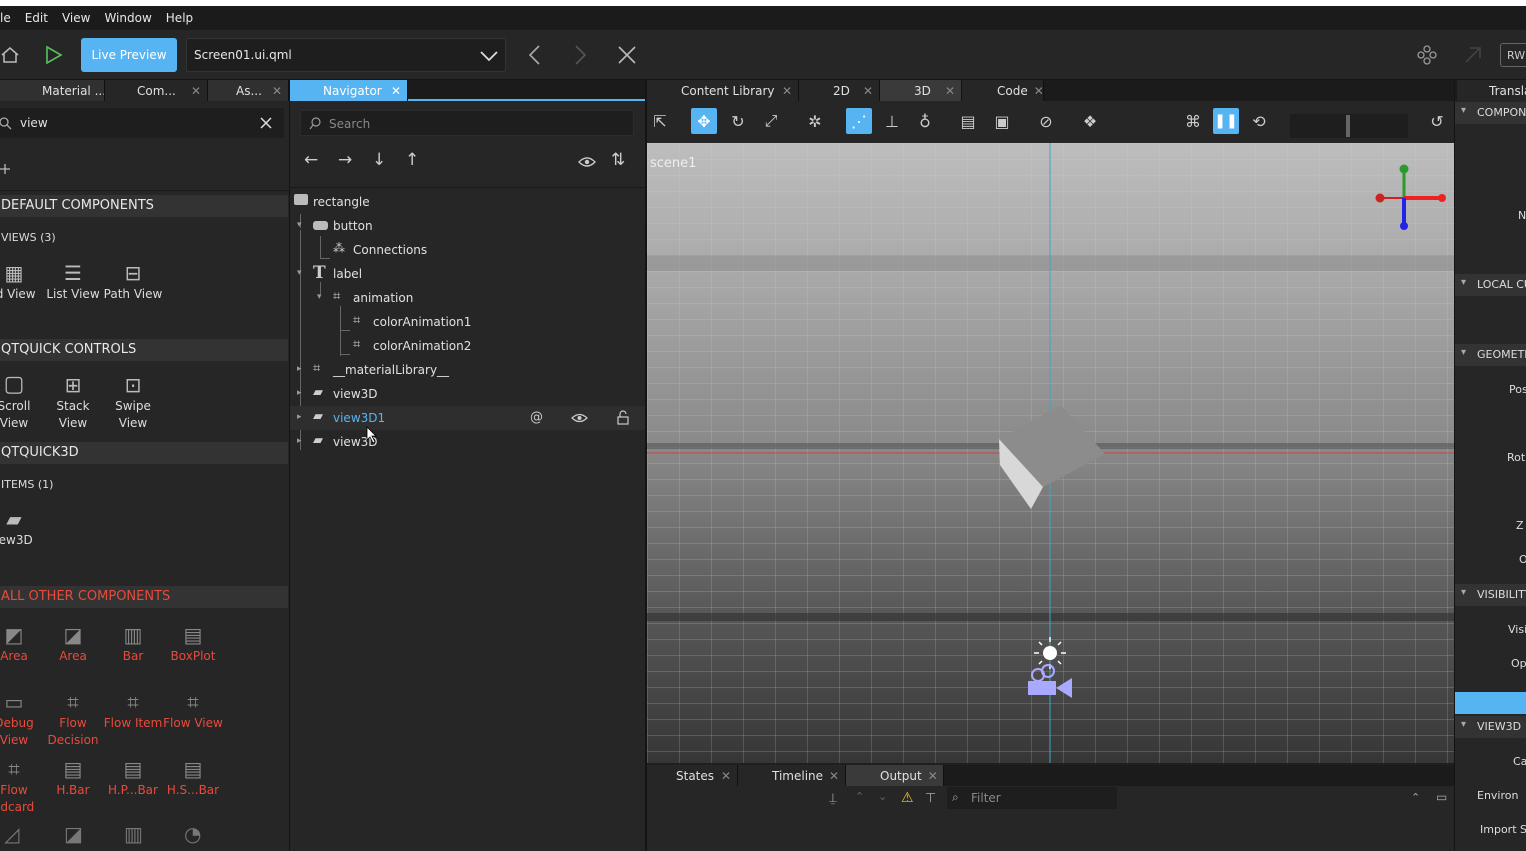  I want to click on menu-view: View, so click(76, 18).